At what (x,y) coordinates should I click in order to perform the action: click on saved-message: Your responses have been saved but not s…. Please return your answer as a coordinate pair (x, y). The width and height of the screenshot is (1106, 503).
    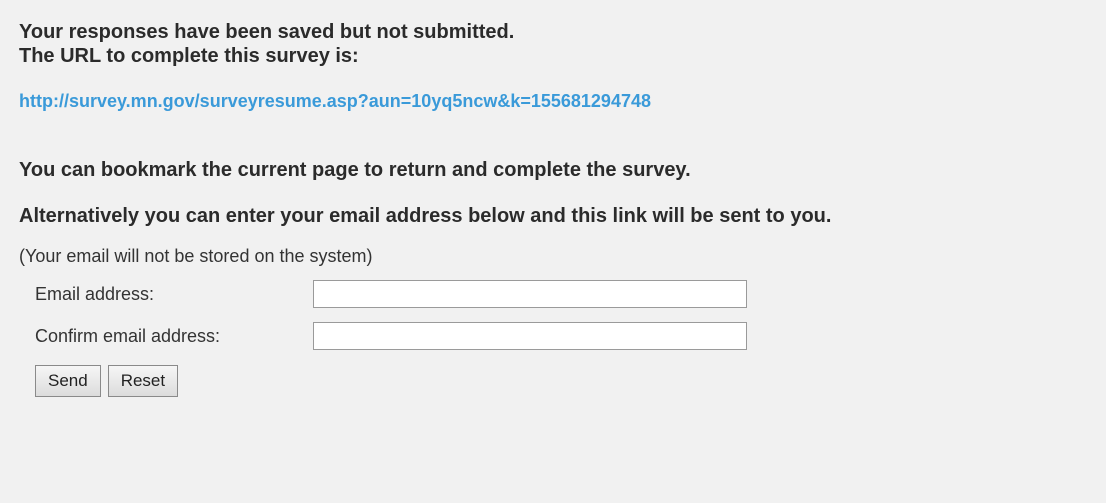
    Looking at the image, I should click on (562, 44).